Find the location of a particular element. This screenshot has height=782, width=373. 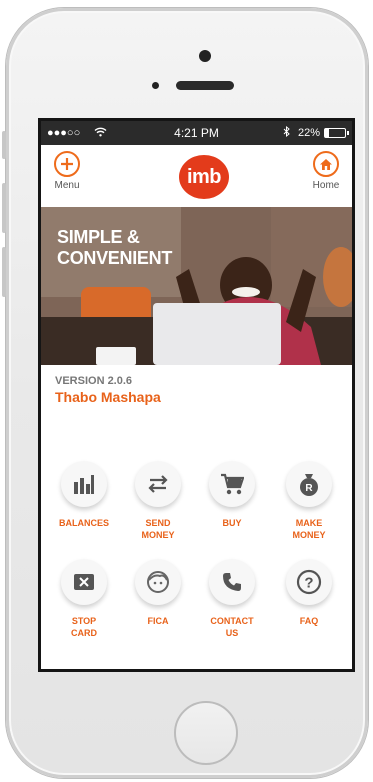

tile-label-line-1: MAKE is located at coordinates (309, 523).